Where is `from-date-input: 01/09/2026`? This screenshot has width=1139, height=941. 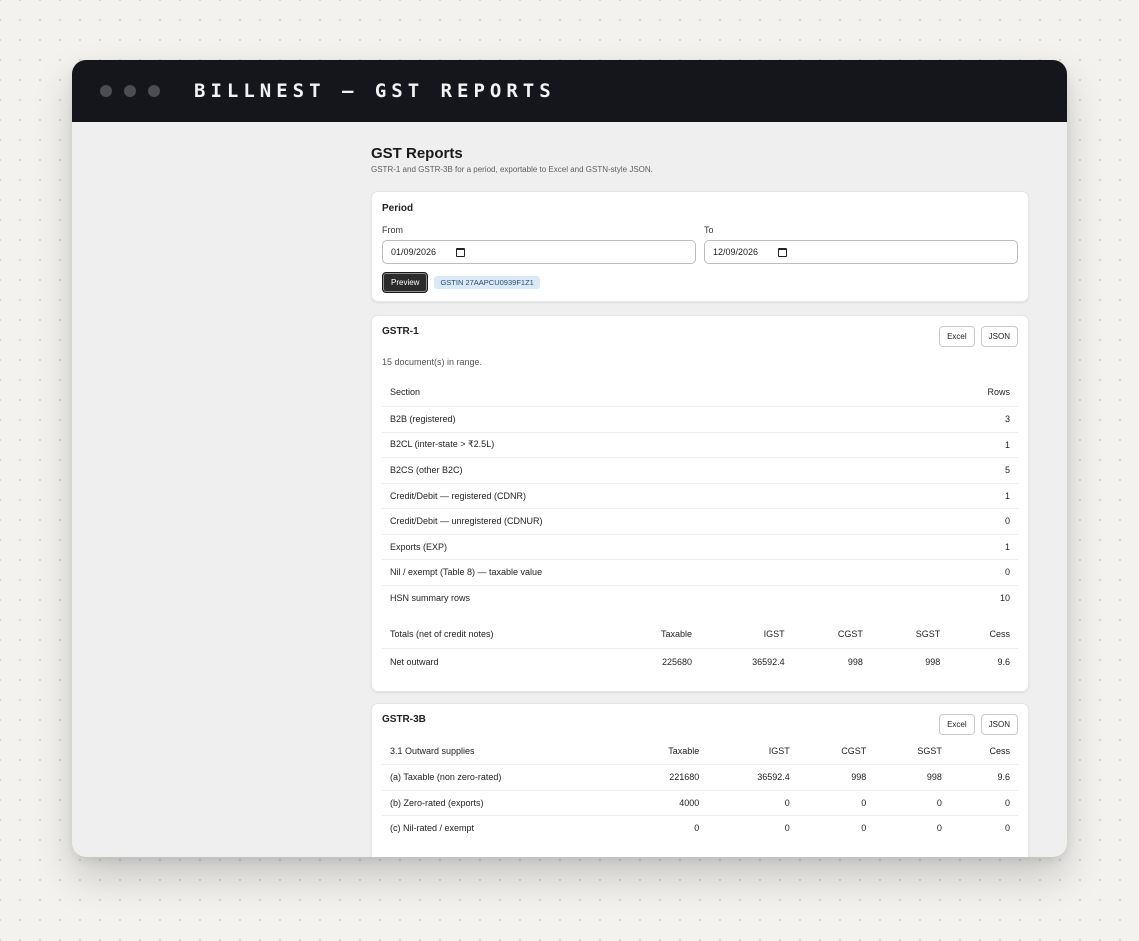
from-date-input: 01/09/2026 is located at coordinates (539, 252).